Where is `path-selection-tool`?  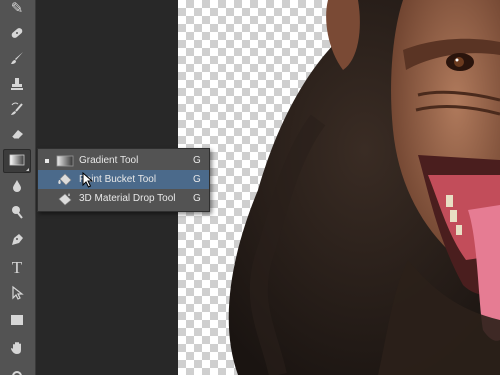
path-selection-tool is located at coordinates (17, 294).